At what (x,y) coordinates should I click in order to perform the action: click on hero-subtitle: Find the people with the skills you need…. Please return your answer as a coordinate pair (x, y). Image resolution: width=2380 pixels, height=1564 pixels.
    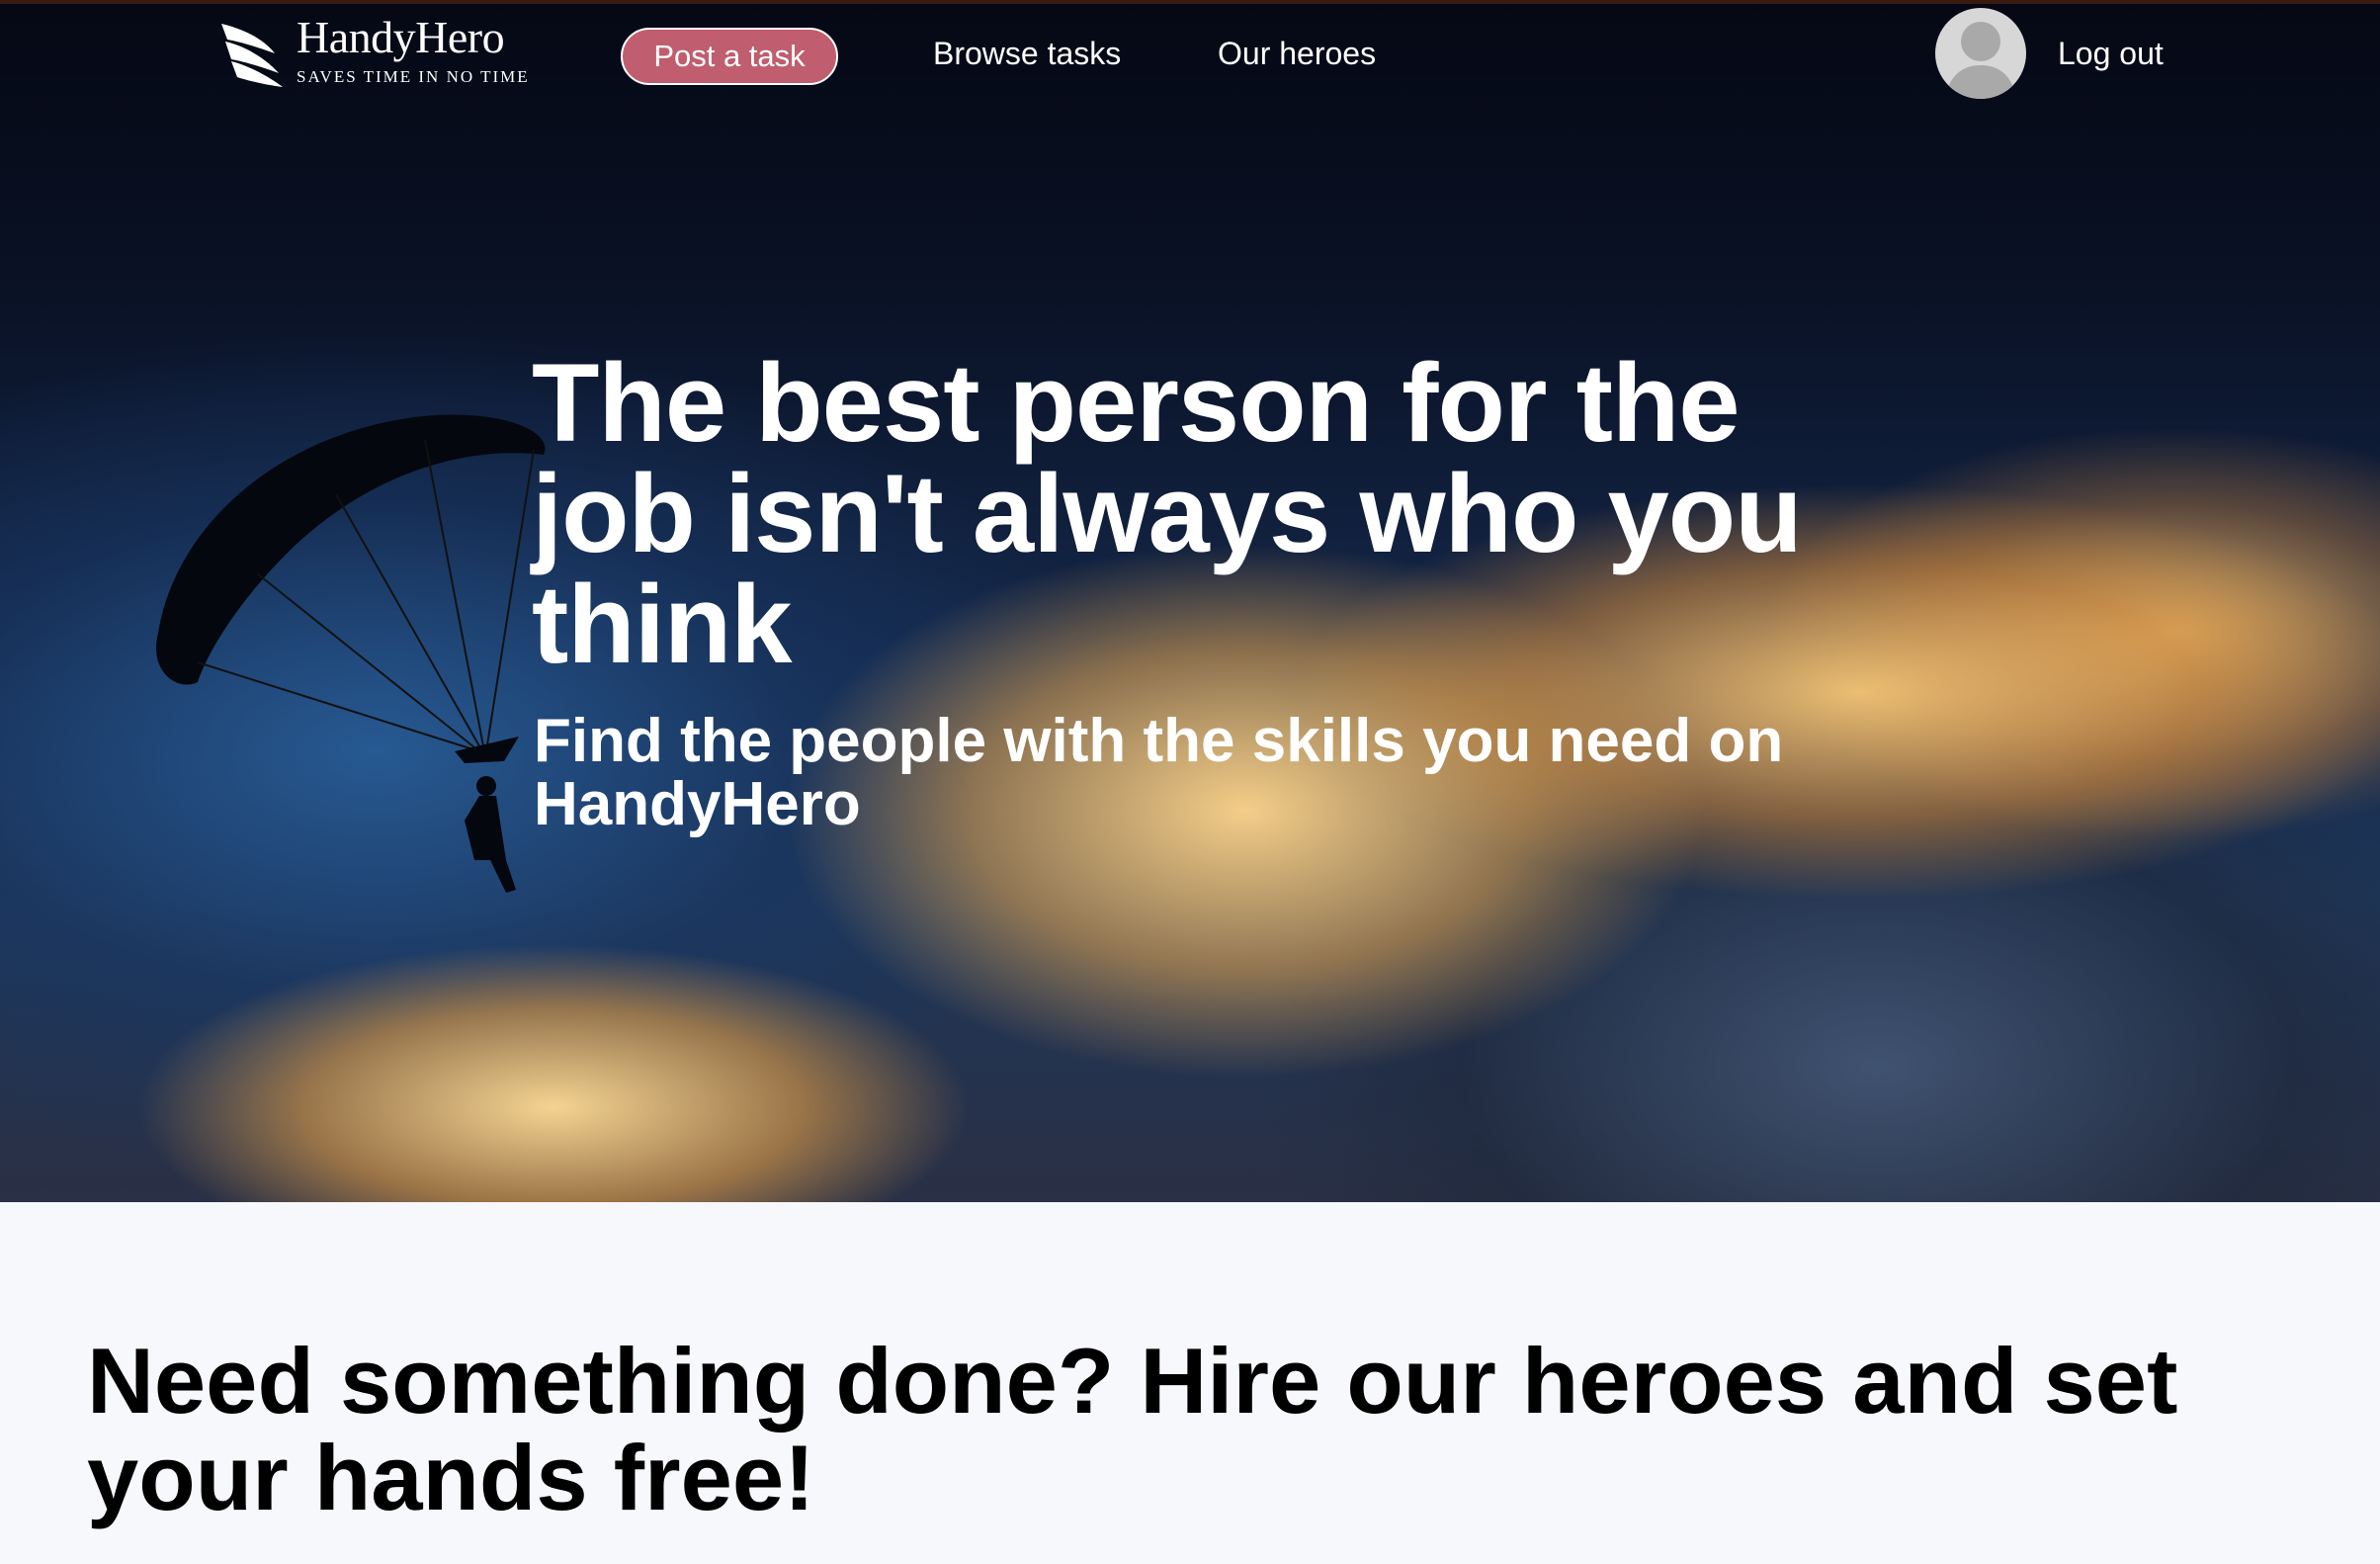
    Looking at the image, I should click on (1159, 772).